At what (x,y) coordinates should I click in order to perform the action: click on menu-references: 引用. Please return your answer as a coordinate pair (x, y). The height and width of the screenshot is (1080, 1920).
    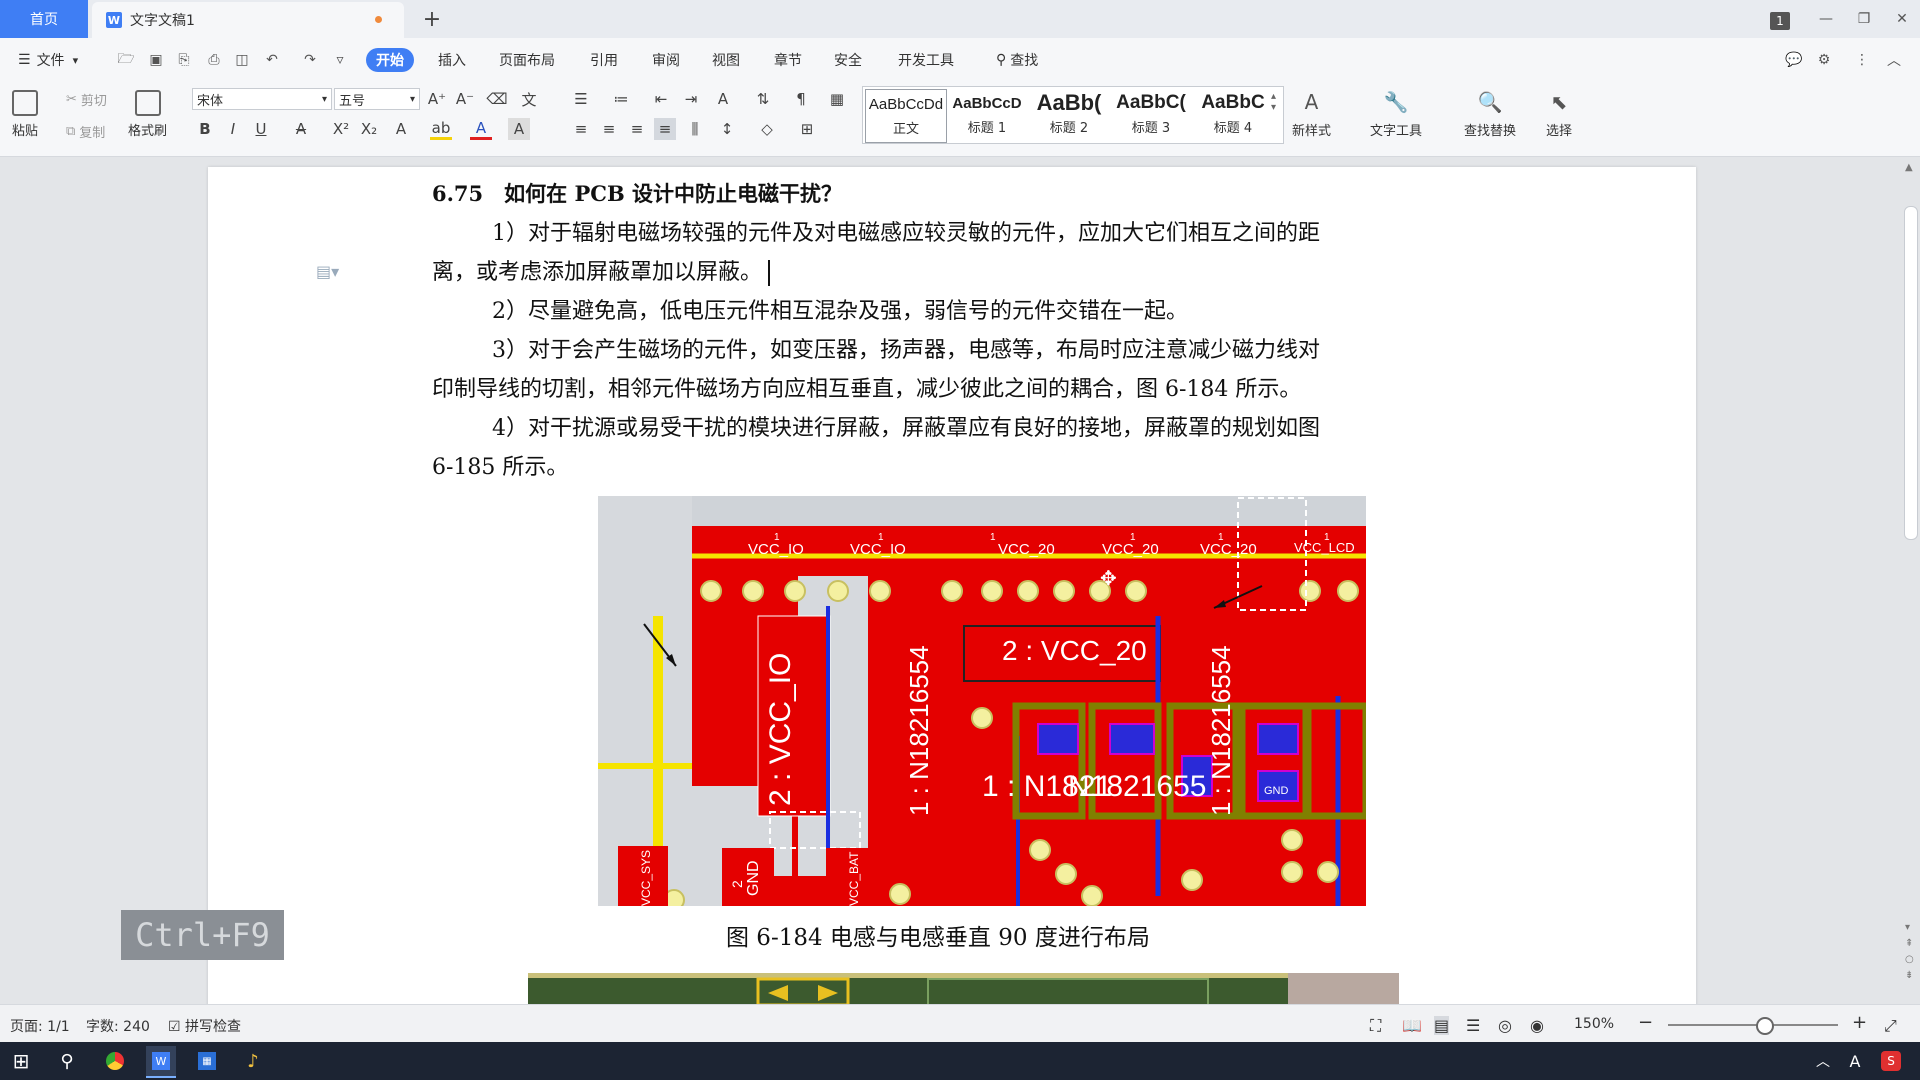
    Looking at the image, I should click on (604, 60).